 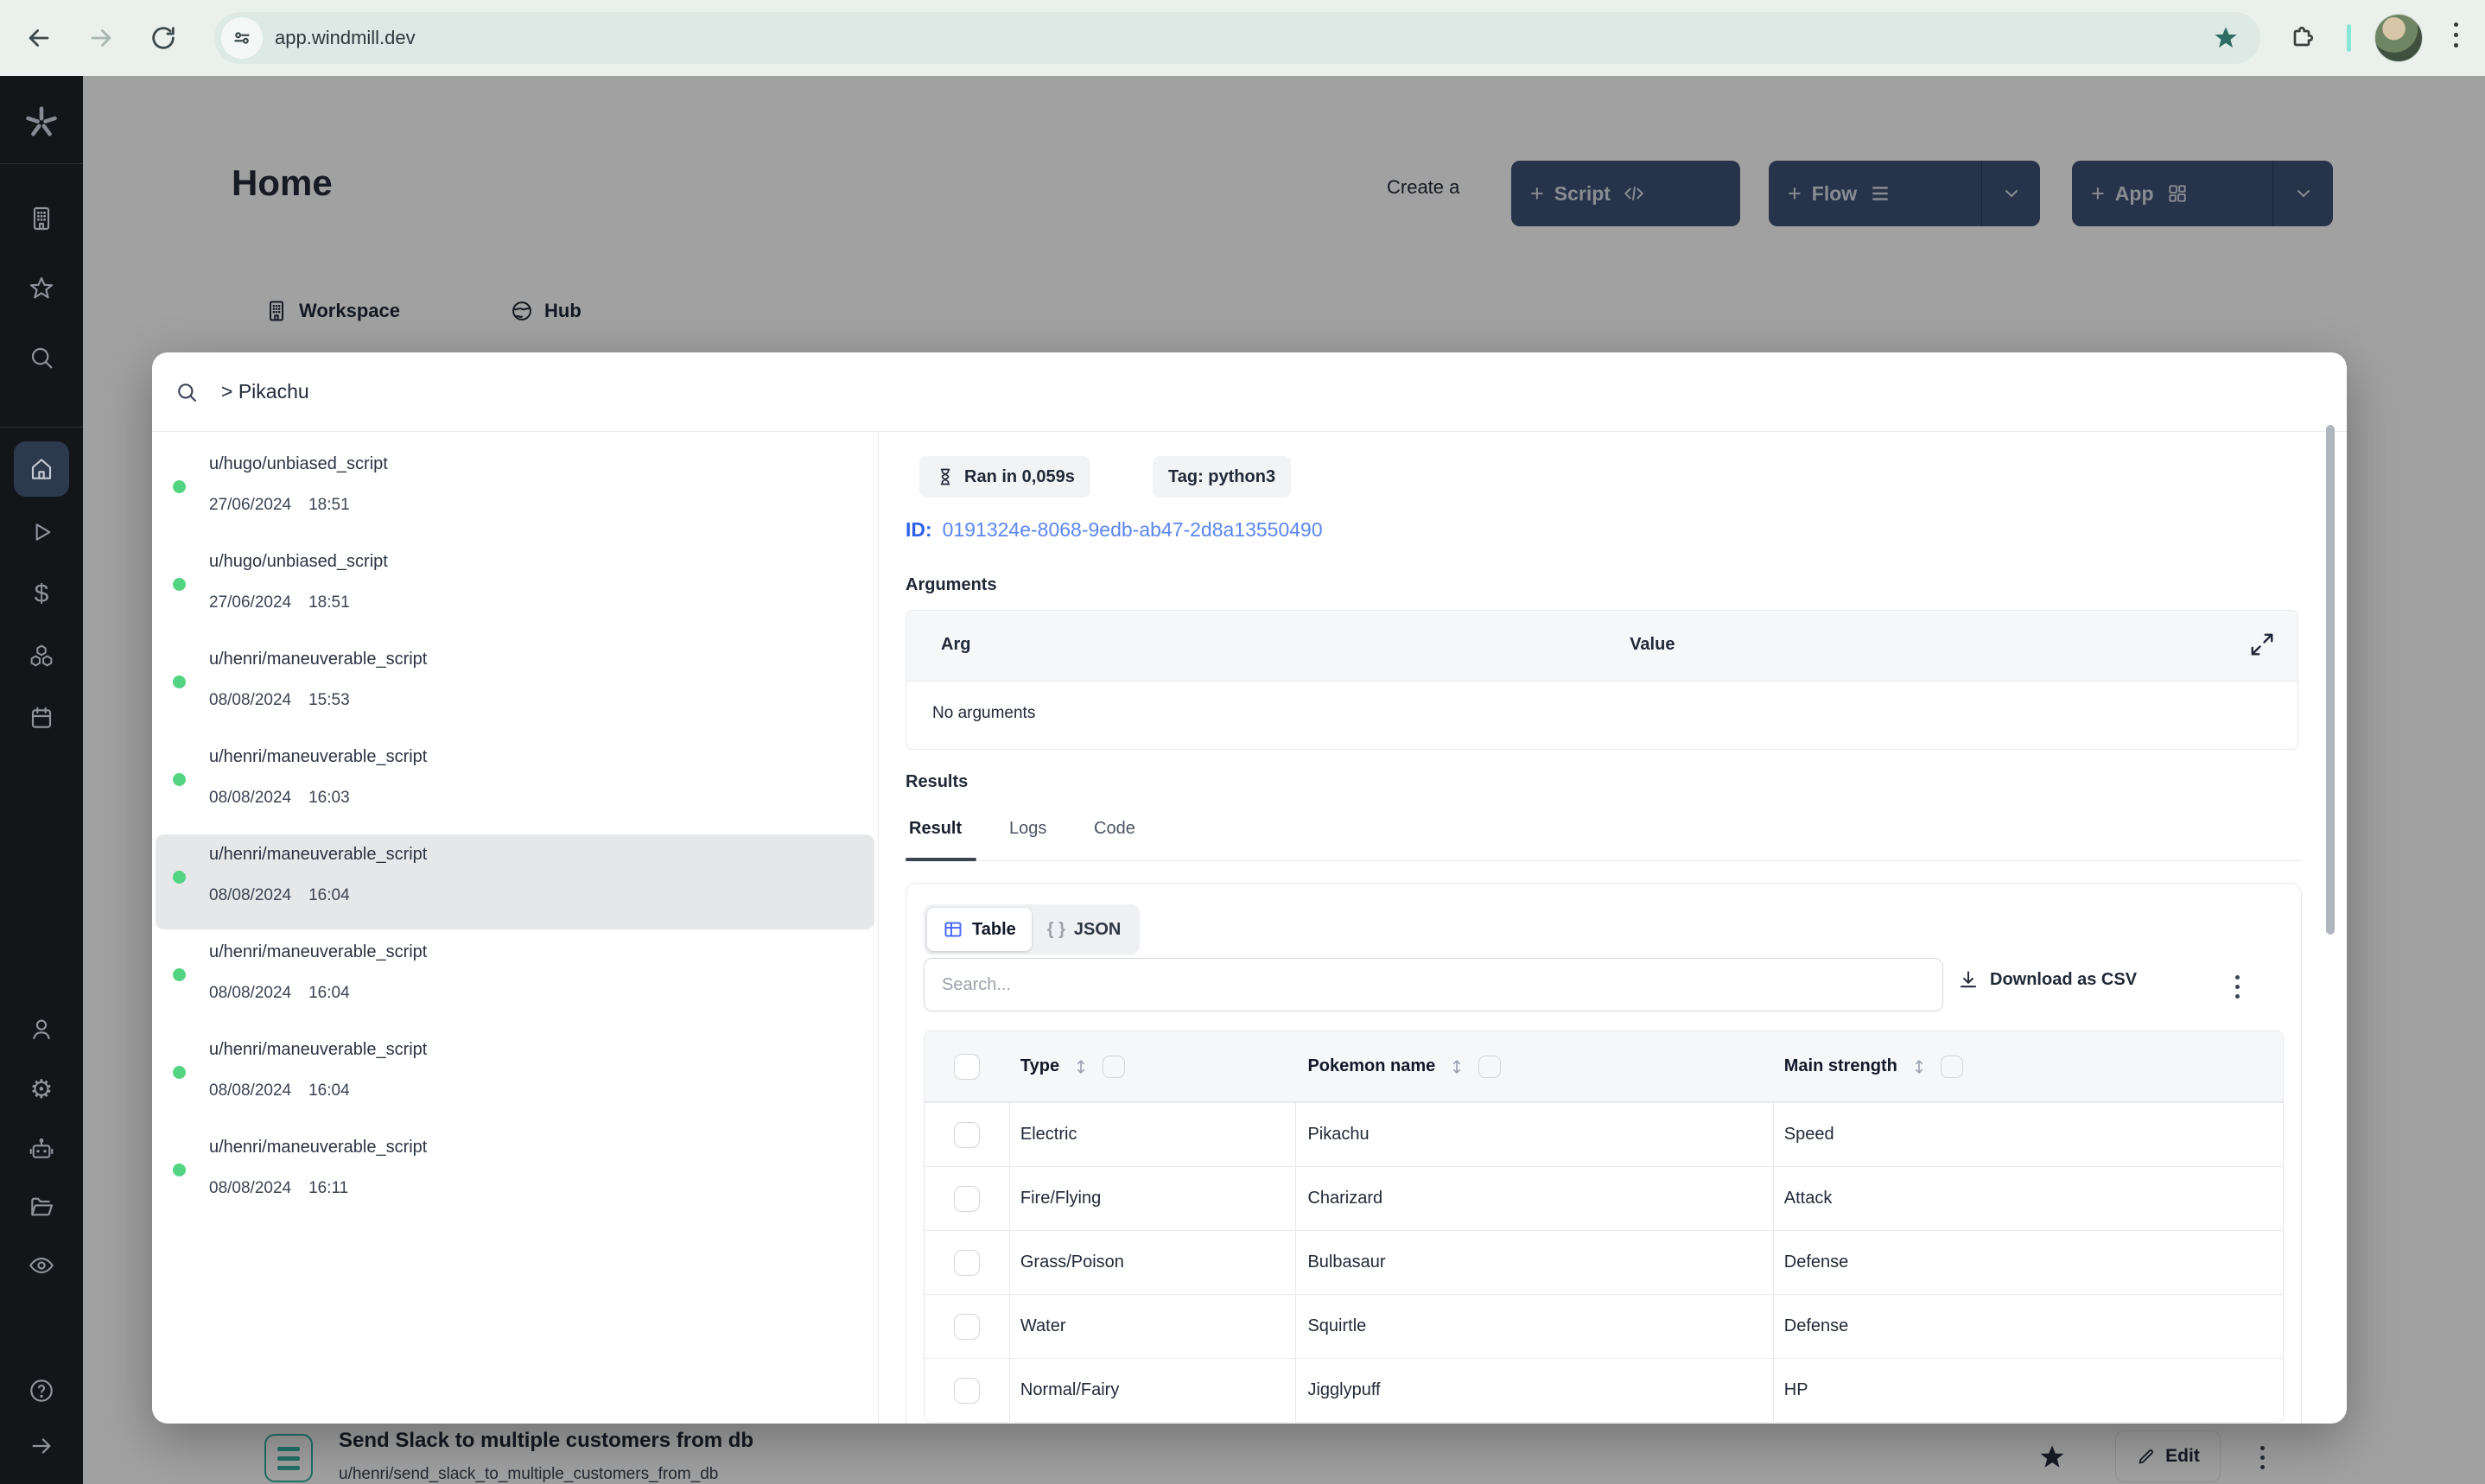 What do you see at coordinates (41, 218) in the screenshot?
I see `sidebar-item-workspace` at bounding box center [41, 218].